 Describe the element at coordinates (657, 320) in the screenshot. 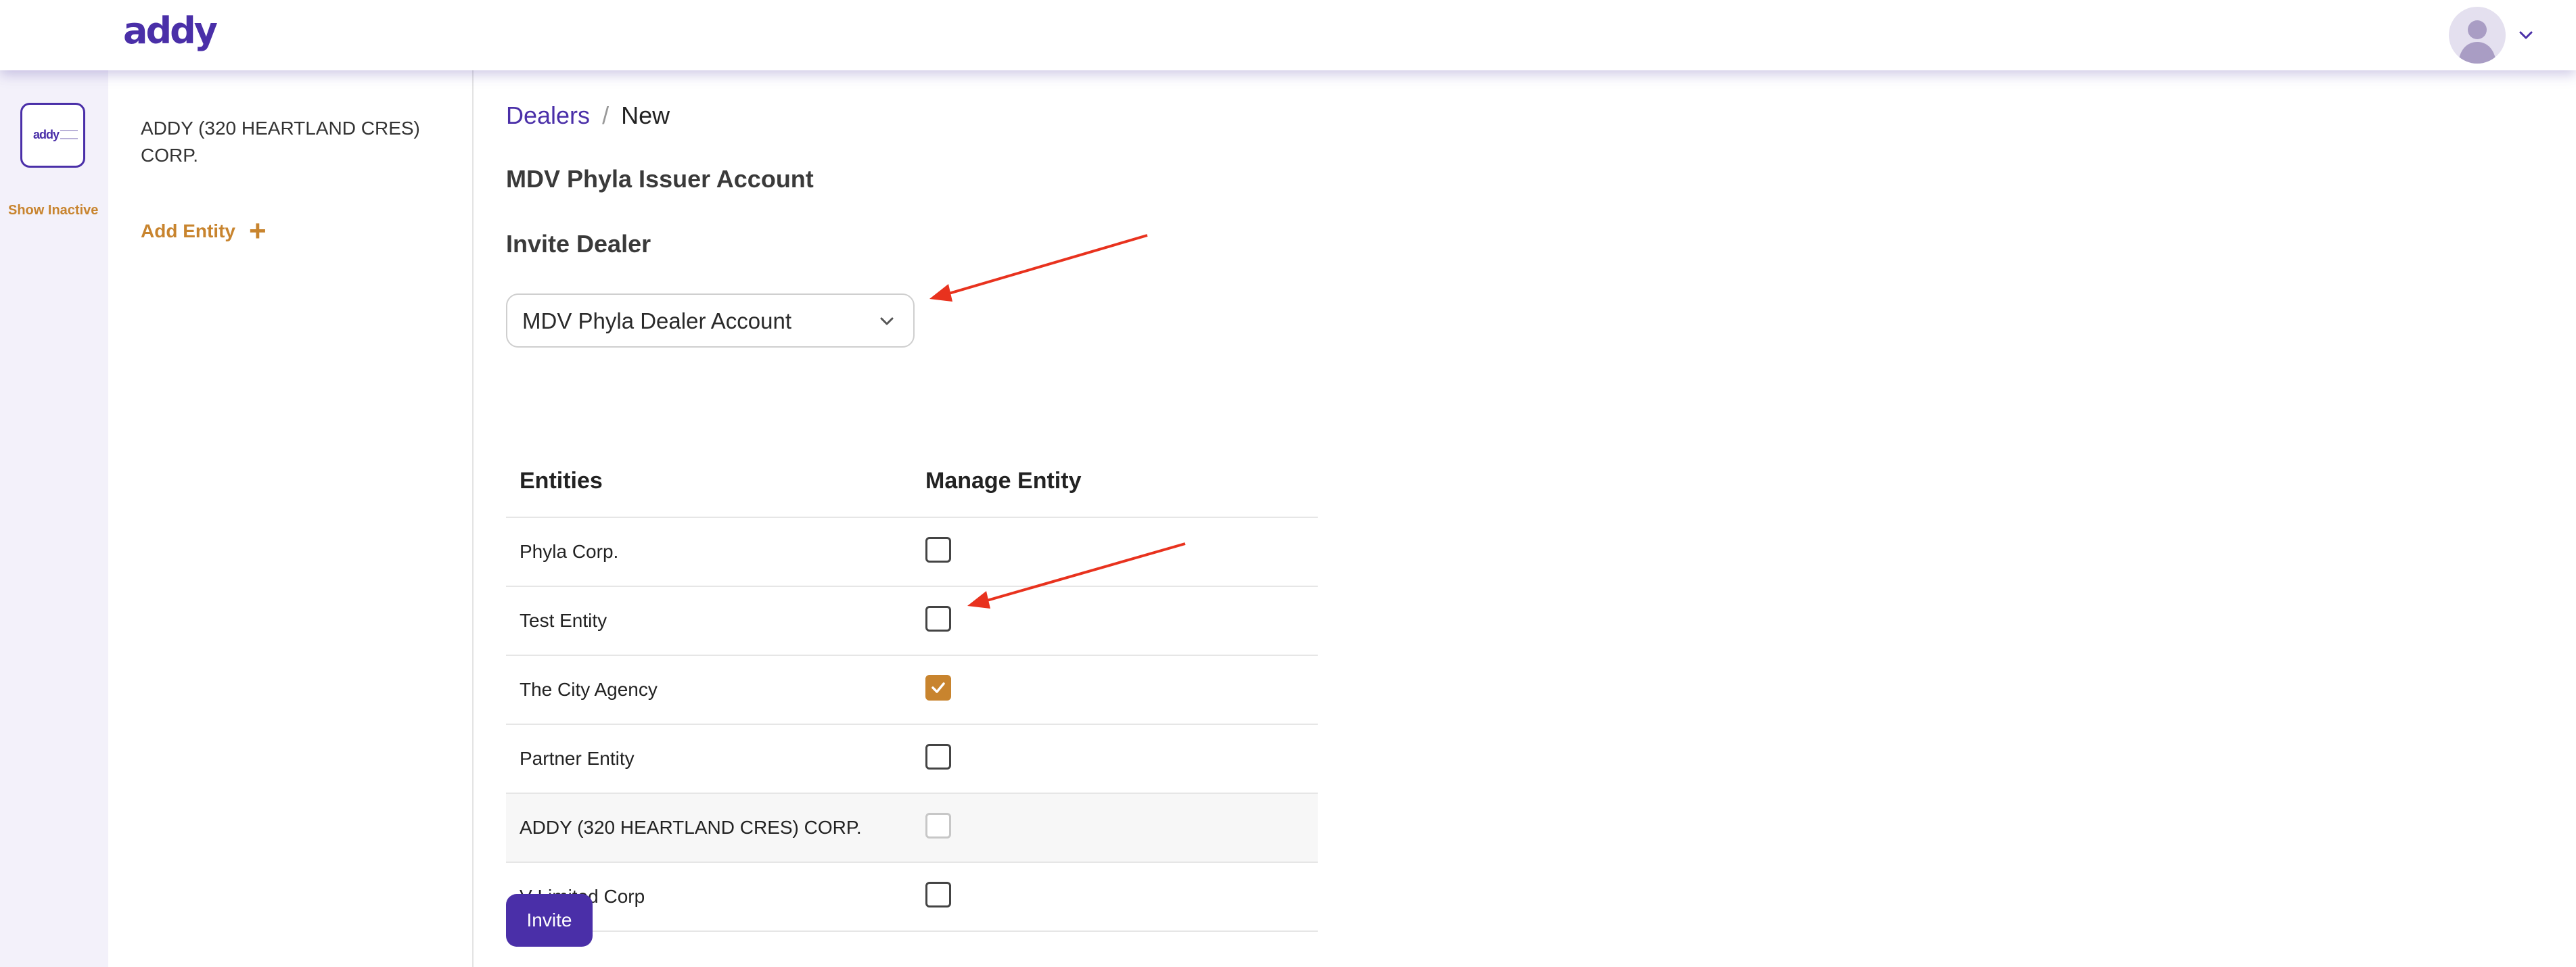

I see `dealer-select-value: MDV Phyla Dealer Account` at that location.